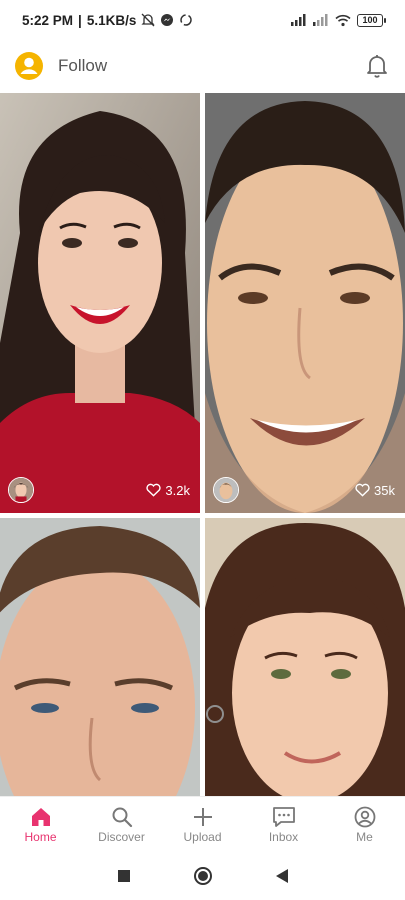 This screenshot has height=900, width=405. Describe the element at coordinates (202, 816) in the screenshot. I see `plus-icon` at that location.